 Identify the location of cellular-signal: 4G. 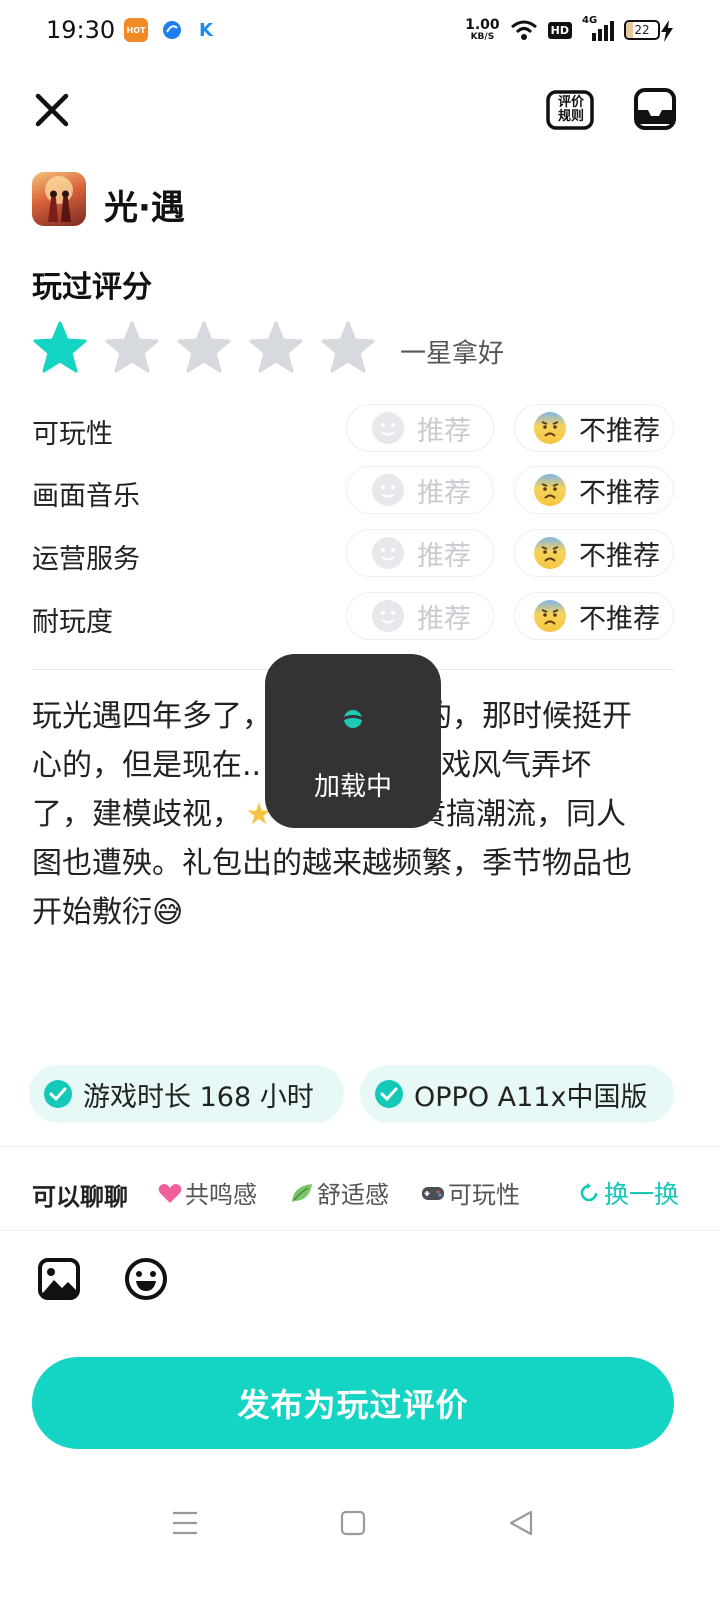
(598, 28).